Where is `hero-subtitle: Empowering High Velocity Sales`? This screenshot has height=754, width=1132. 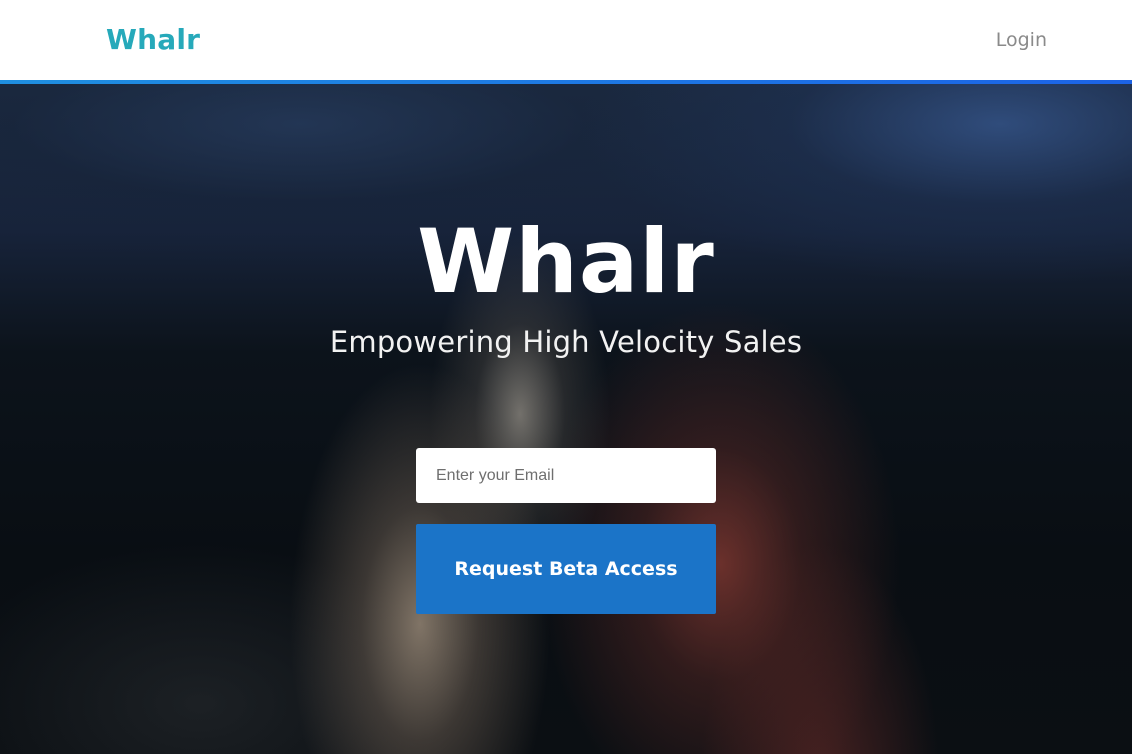 hero-subtitle: Empowering High Velocity Sales is located at coordinates (566, 342).